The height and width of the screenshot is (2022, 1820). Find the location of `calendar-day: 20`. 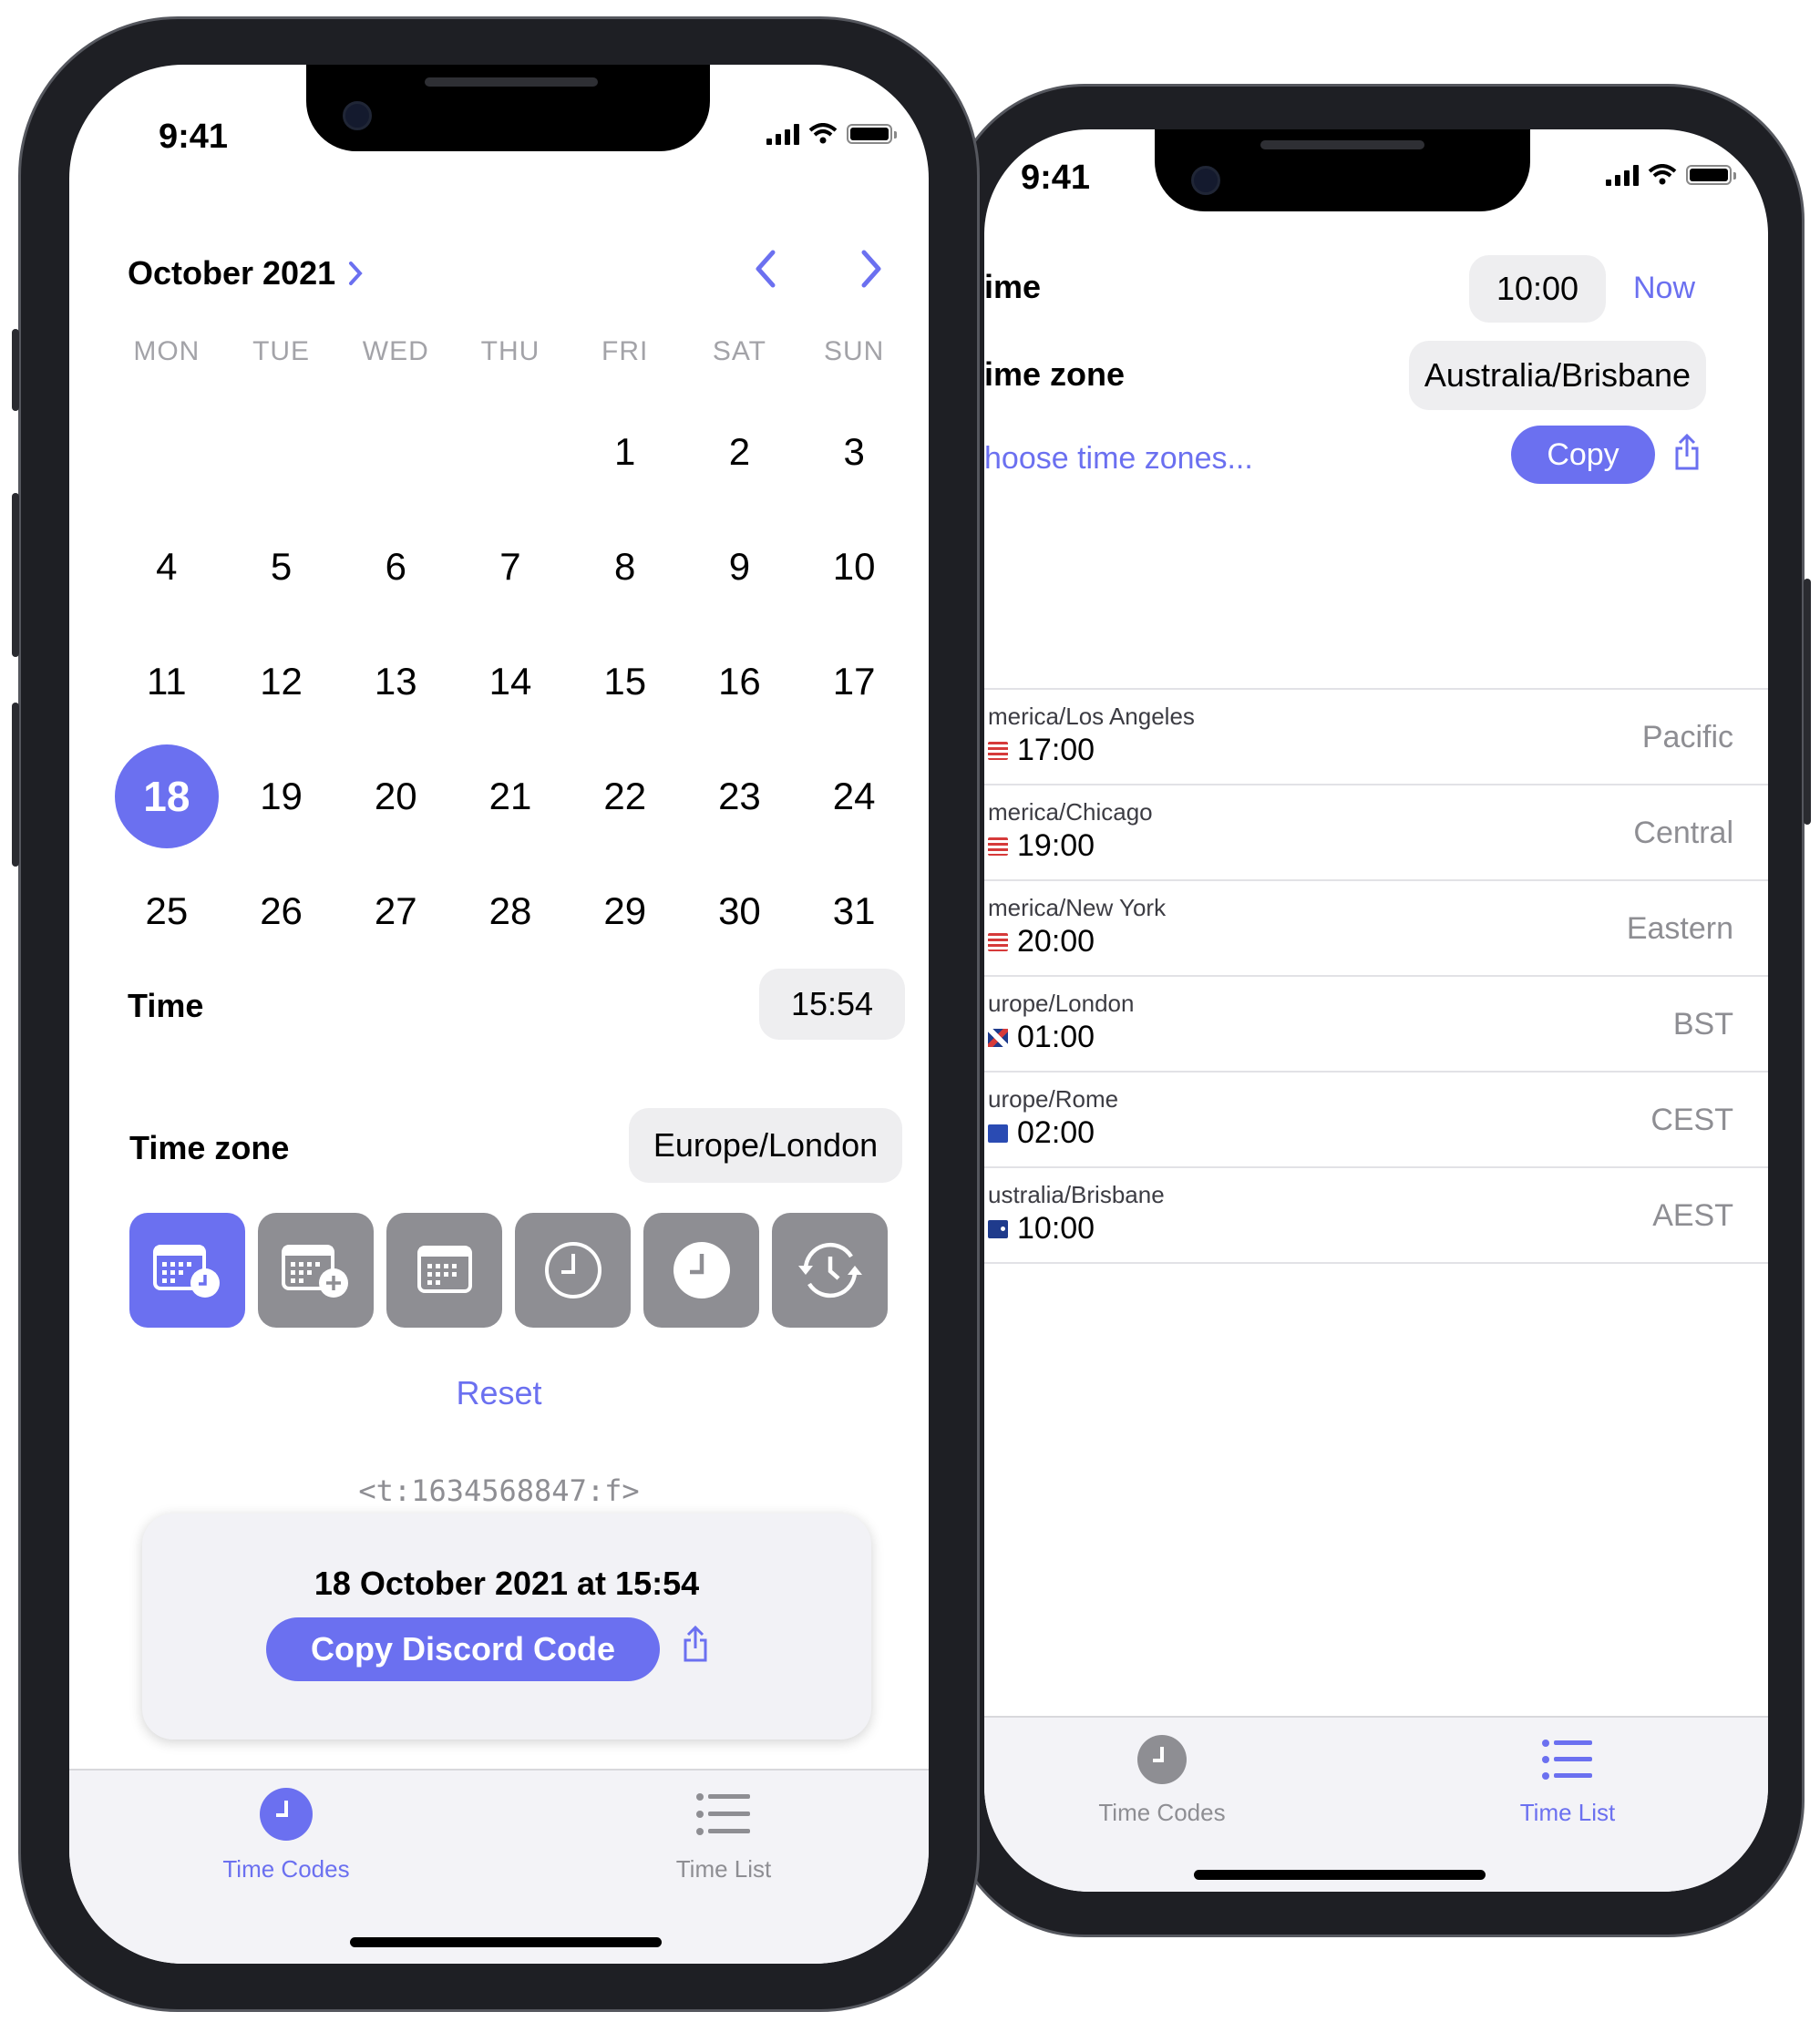

calendar-day: 20 is located at coordinates (395, 796).